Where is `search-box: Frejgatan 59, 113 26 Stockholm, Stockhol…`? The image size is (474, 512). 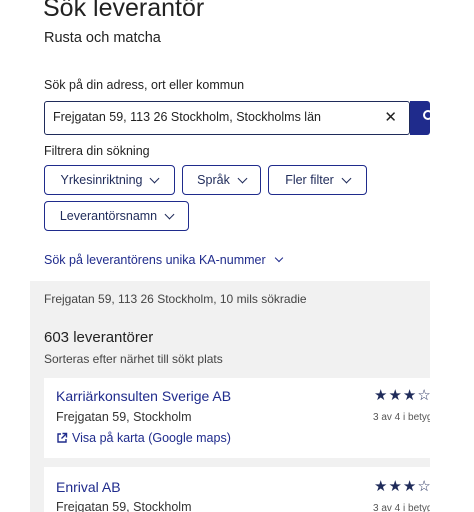
search-box: Frejgatan 59, 113 26 Stockholm, Stockhol… is located at coordinates (227, 118).